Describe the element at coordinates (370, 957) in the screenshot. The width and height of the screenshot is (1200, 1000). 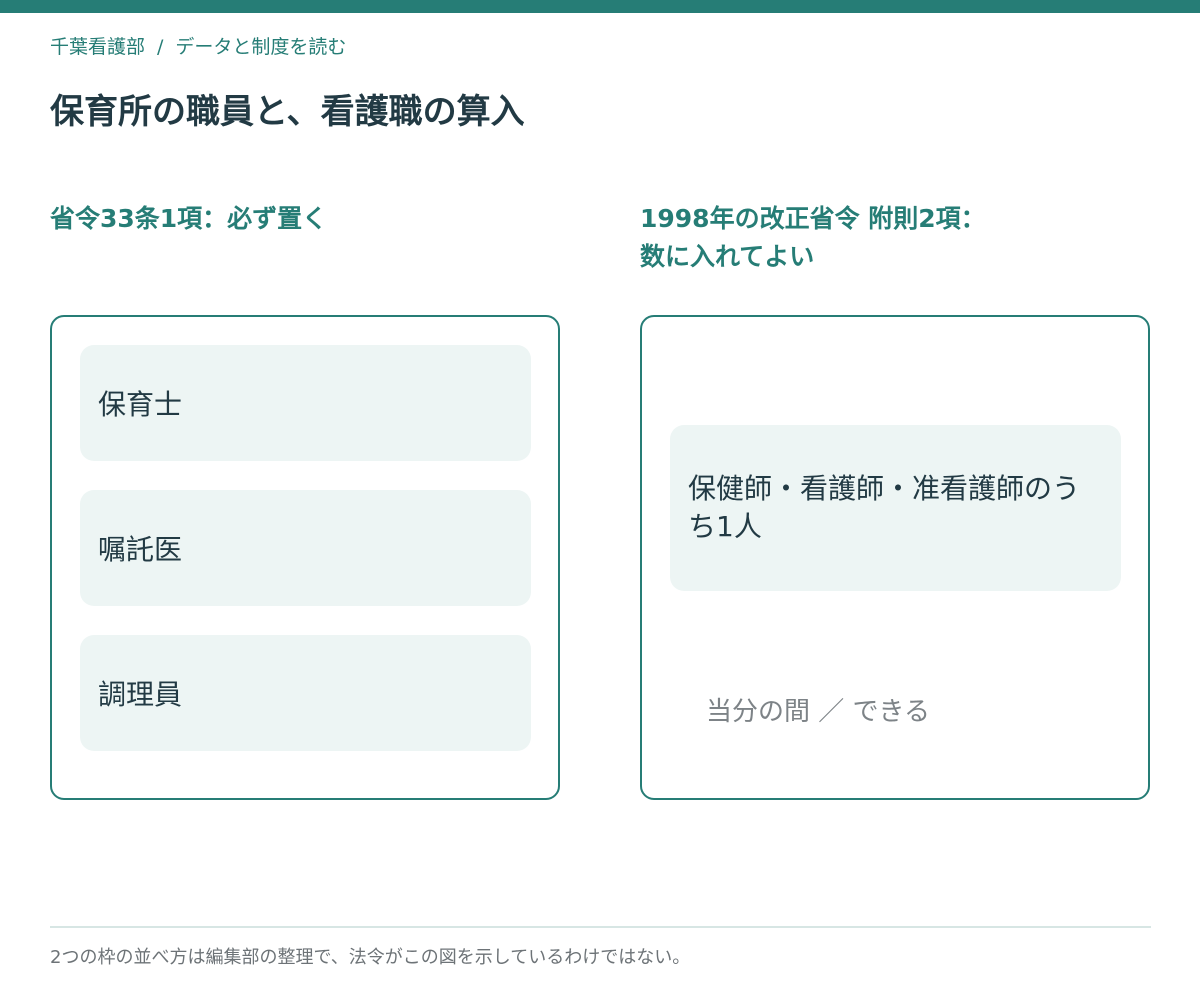
I see `footnote: 2つの枠の並べ方は編集部の整理で、法令がこの図を示しているわけではない。` at that location.